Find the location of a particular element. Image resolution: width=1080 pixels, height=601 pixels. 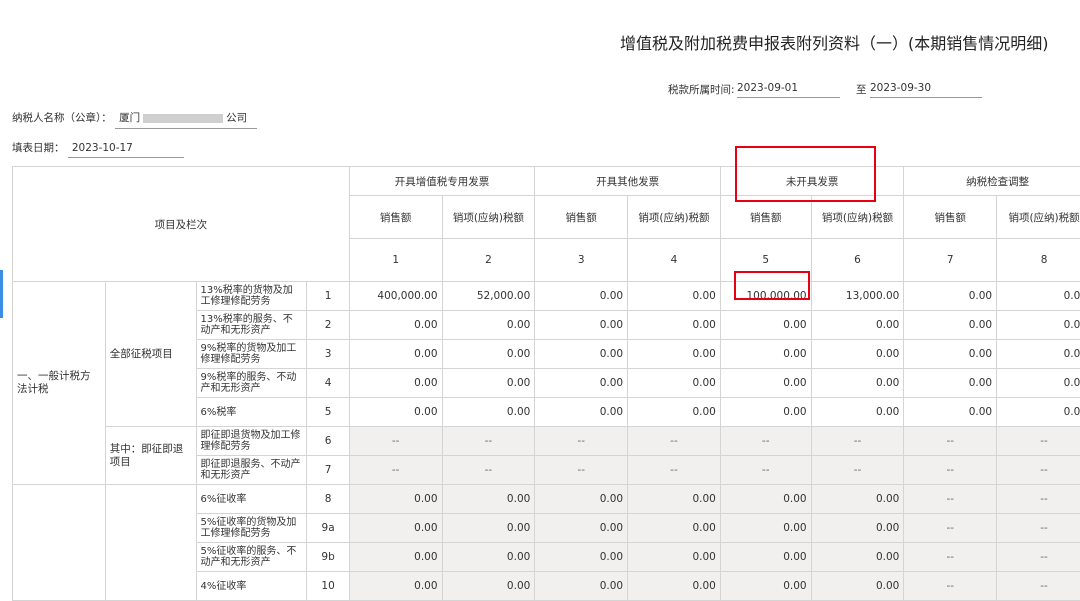

column-number: 8 is located at coordinates (1038, 260).